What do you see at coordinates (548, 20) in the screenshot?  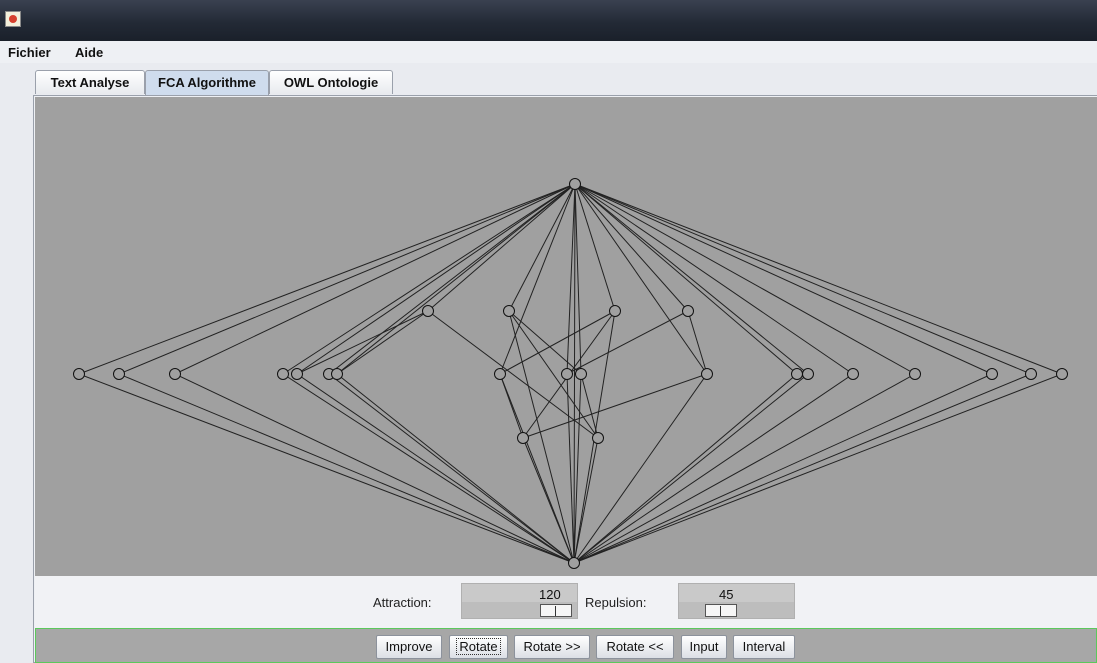 I see `window-titlebar` at bounding box center [548, 20].